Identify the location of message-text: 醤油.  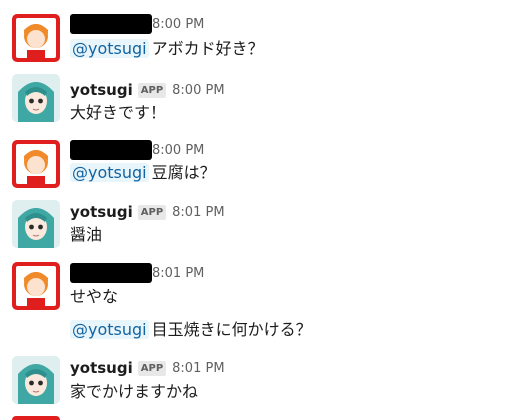
(86, 234).